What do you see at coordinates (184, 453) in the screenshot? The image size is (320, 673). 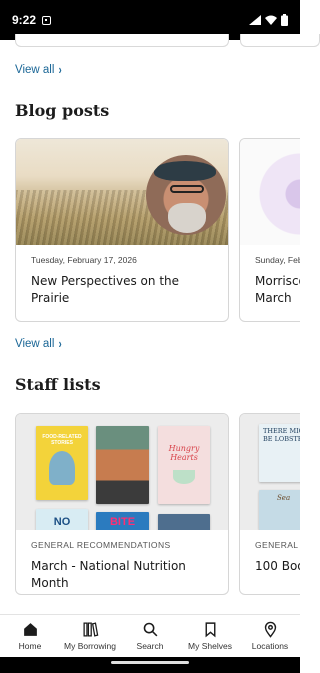 I see `book-cover-title: Hungry Hearts` at bounding box center [184, 453].